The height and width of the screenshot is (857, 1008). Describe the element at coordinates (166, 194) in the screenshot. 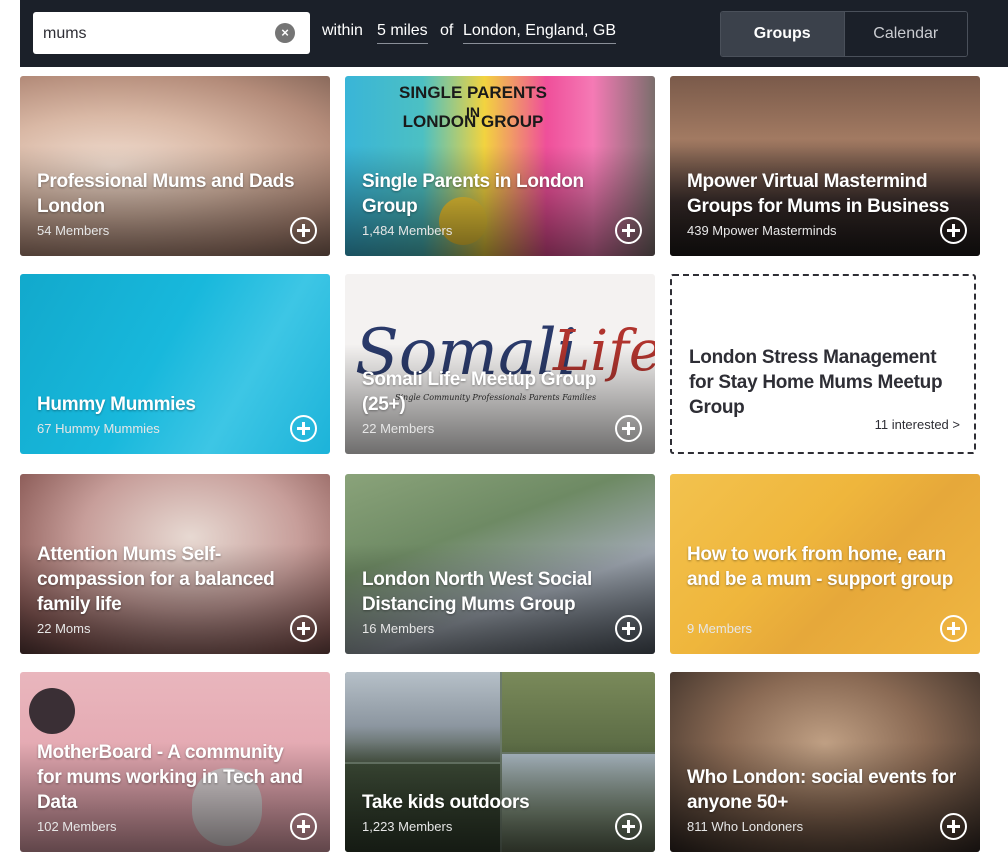

I see `group-title: Professional Mums and Dads London` at that location.